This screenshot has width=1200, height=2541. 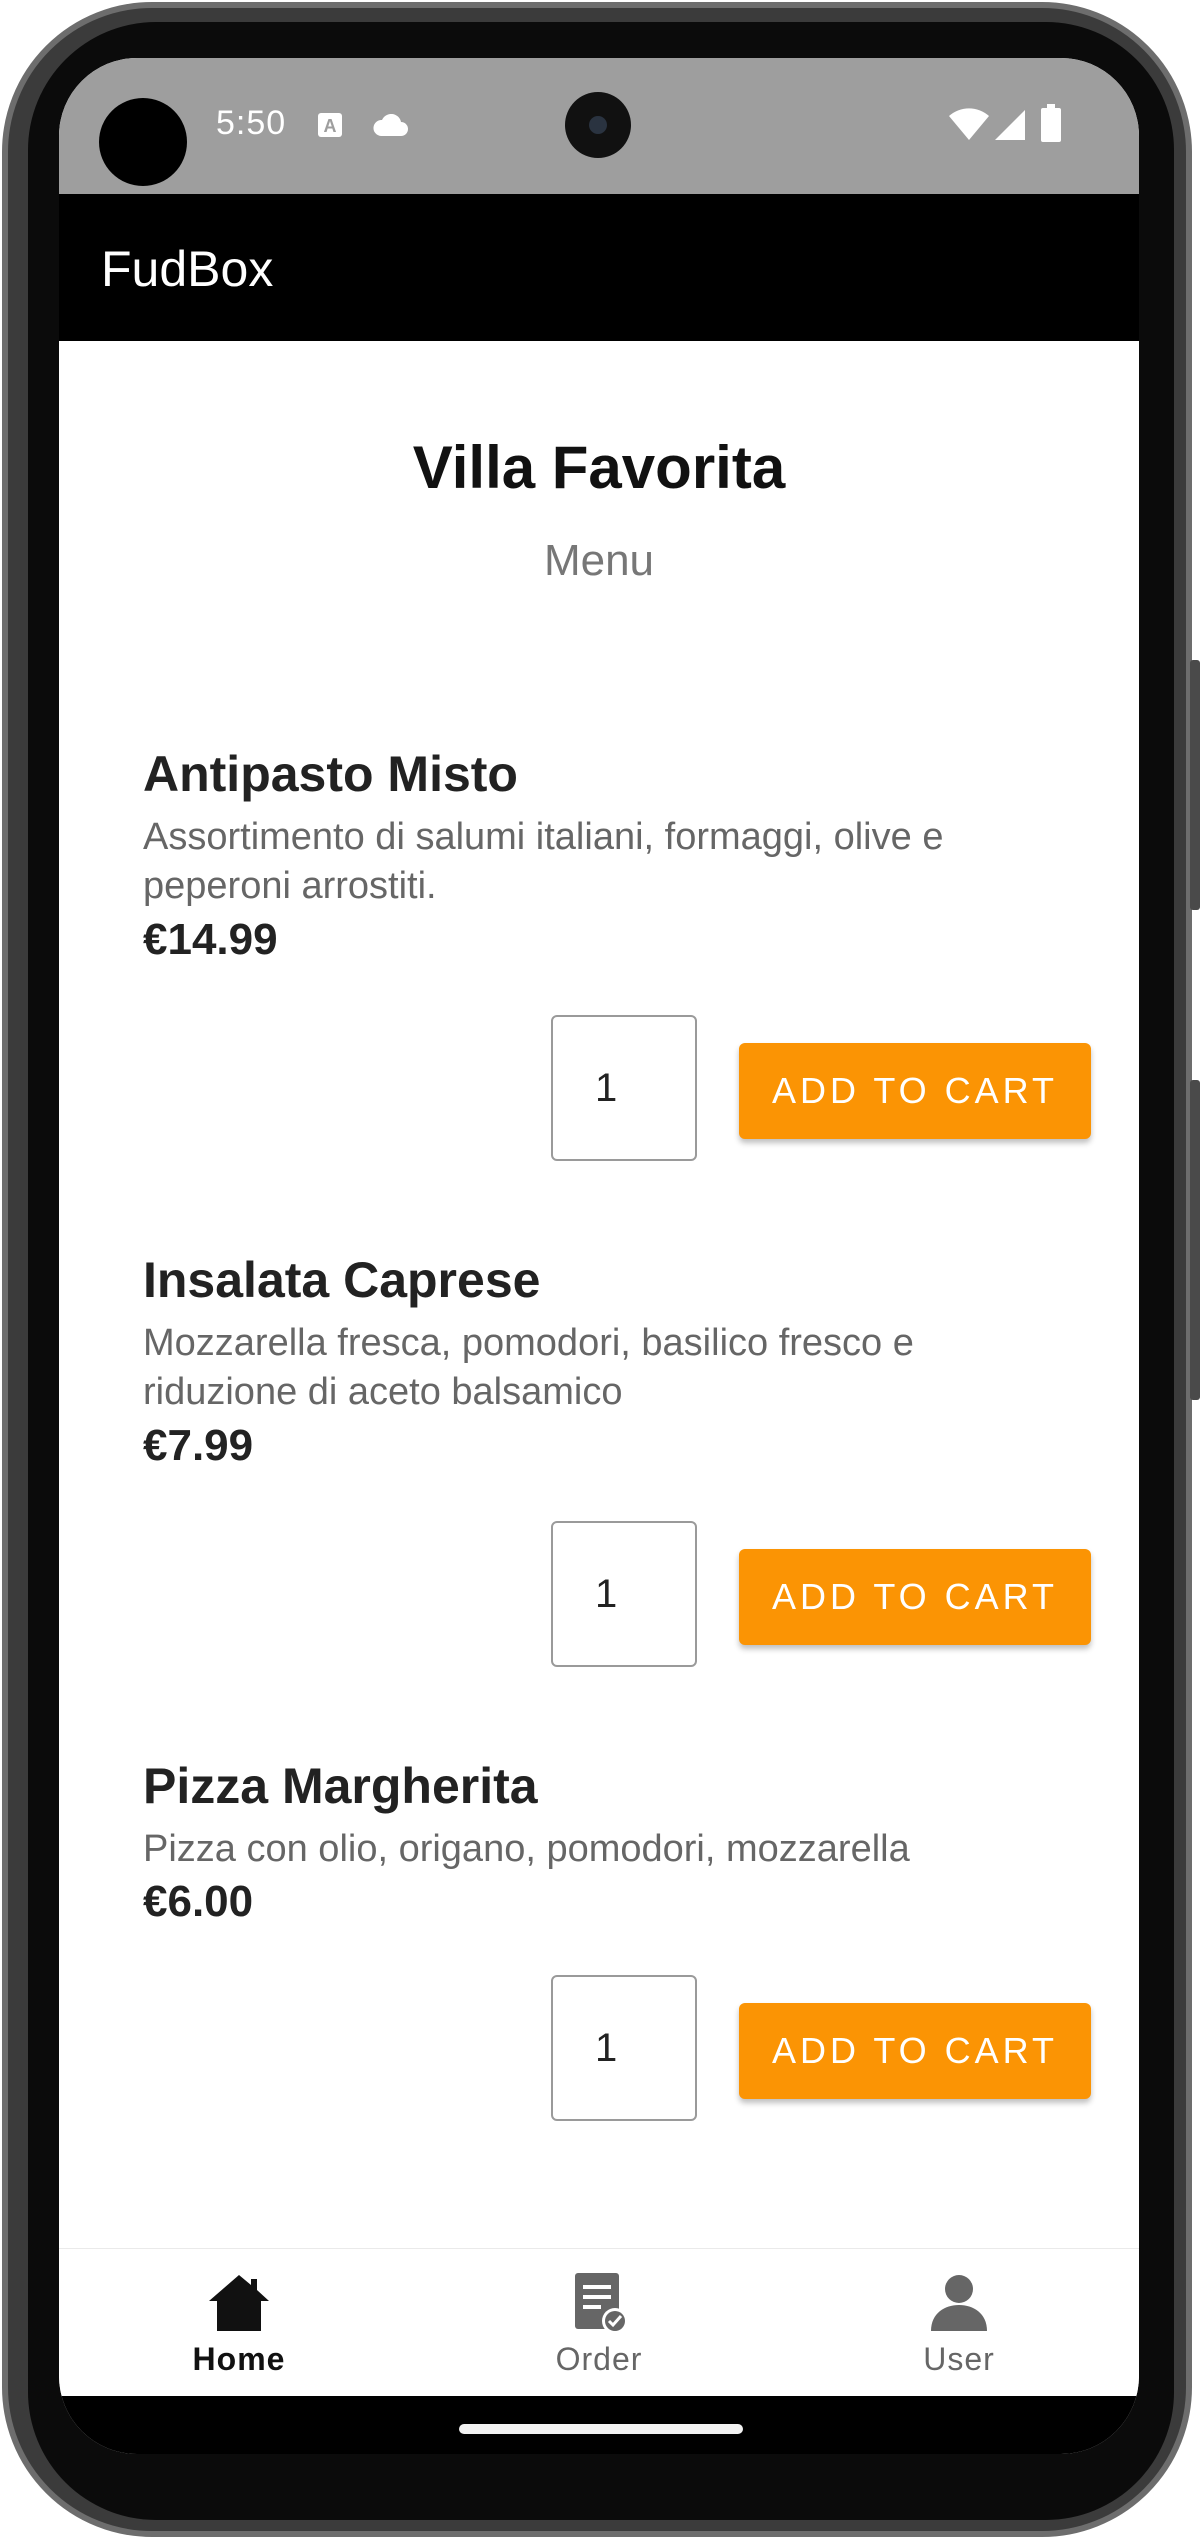 I want to click on battery-icon, so click(x=1051, y=125).